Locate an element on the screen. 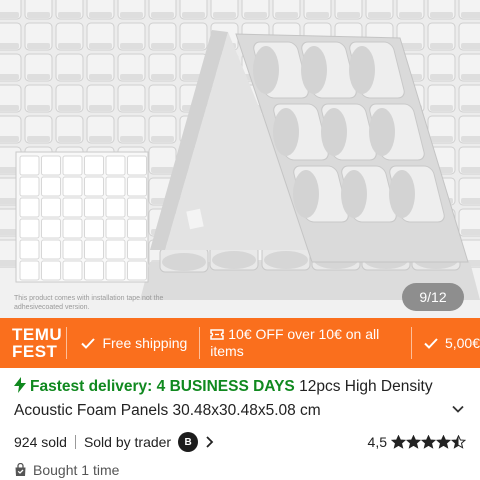 The width and height of the screenshot is (480, 480). coupon-icon is located at coordinates (217, 334).